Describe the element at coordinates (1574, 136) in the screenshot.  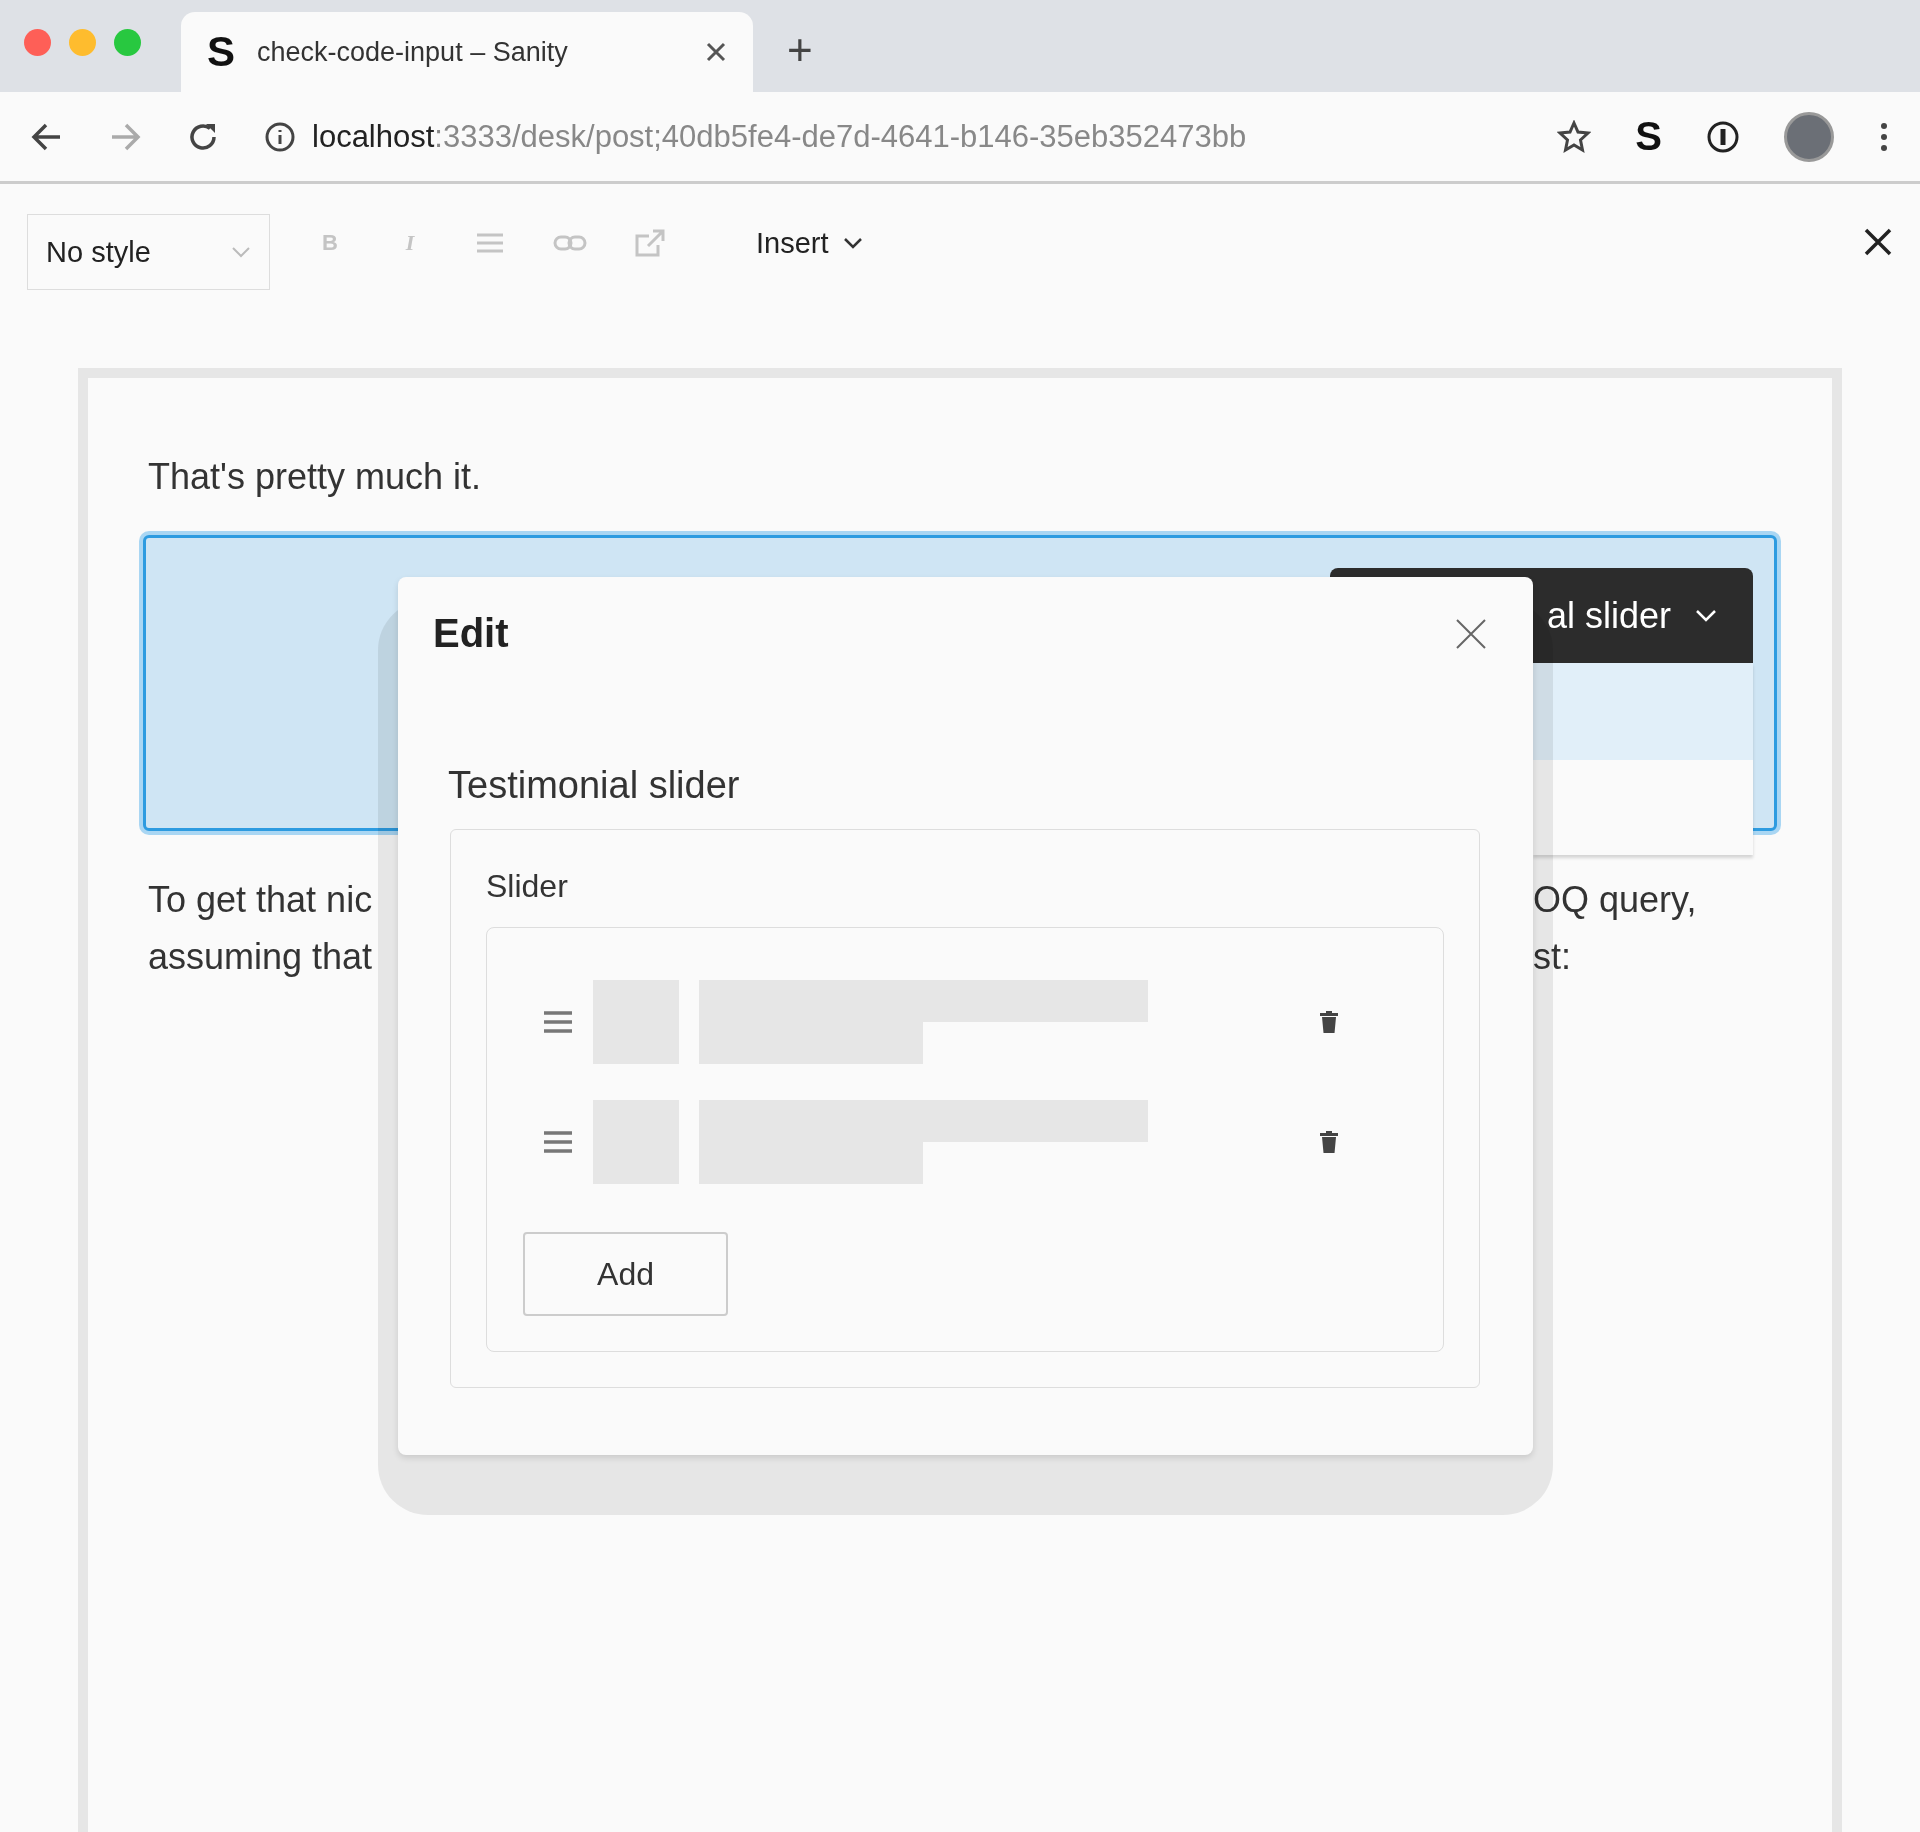
I see `star-icon` at that location.